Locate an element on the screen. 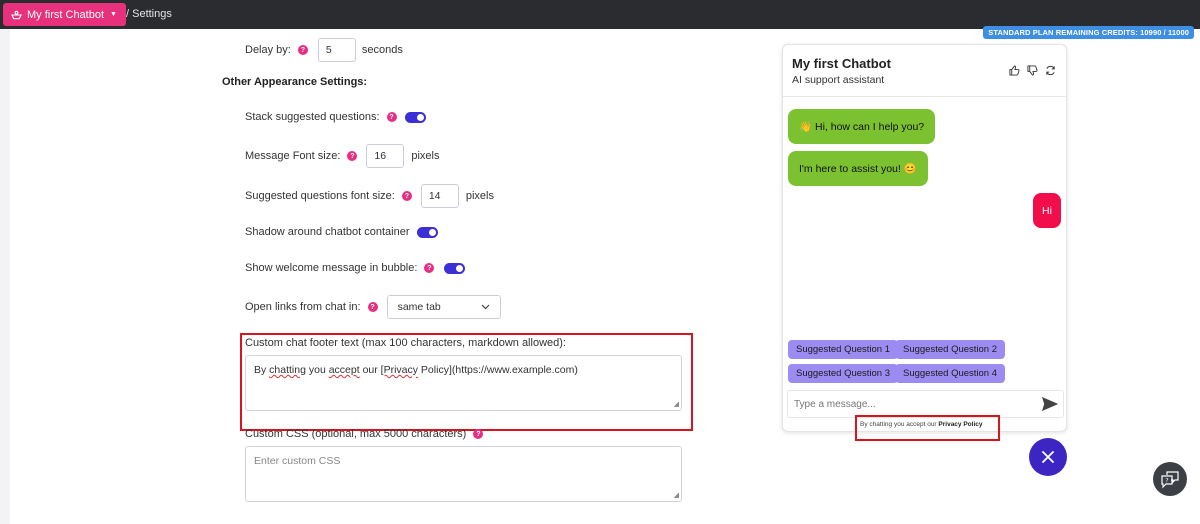 Image resolution: width=1200 pixels, height=524 pixels. delay-setting: Delay by: ? 5 seconds is located at coordinates (324, 50).